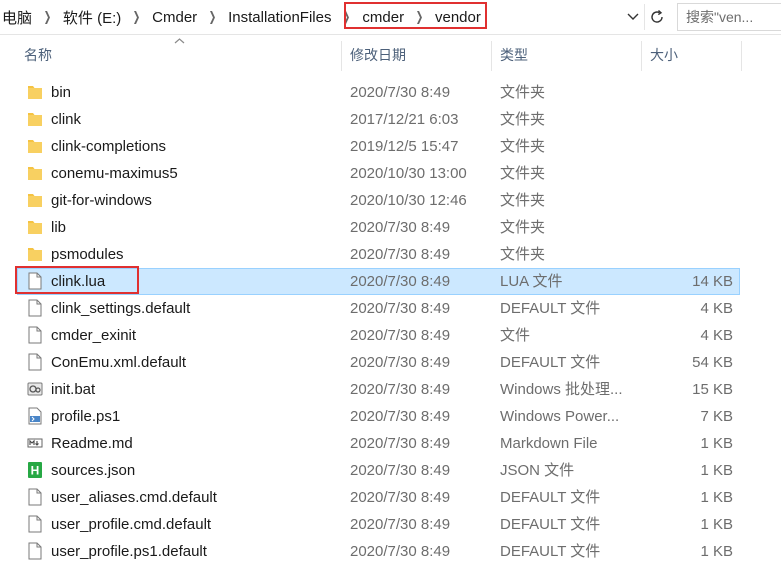 Image resolution: width=781 pixels, height=569 pixels. I want to click on batch-file-icon, so click(35, 389).